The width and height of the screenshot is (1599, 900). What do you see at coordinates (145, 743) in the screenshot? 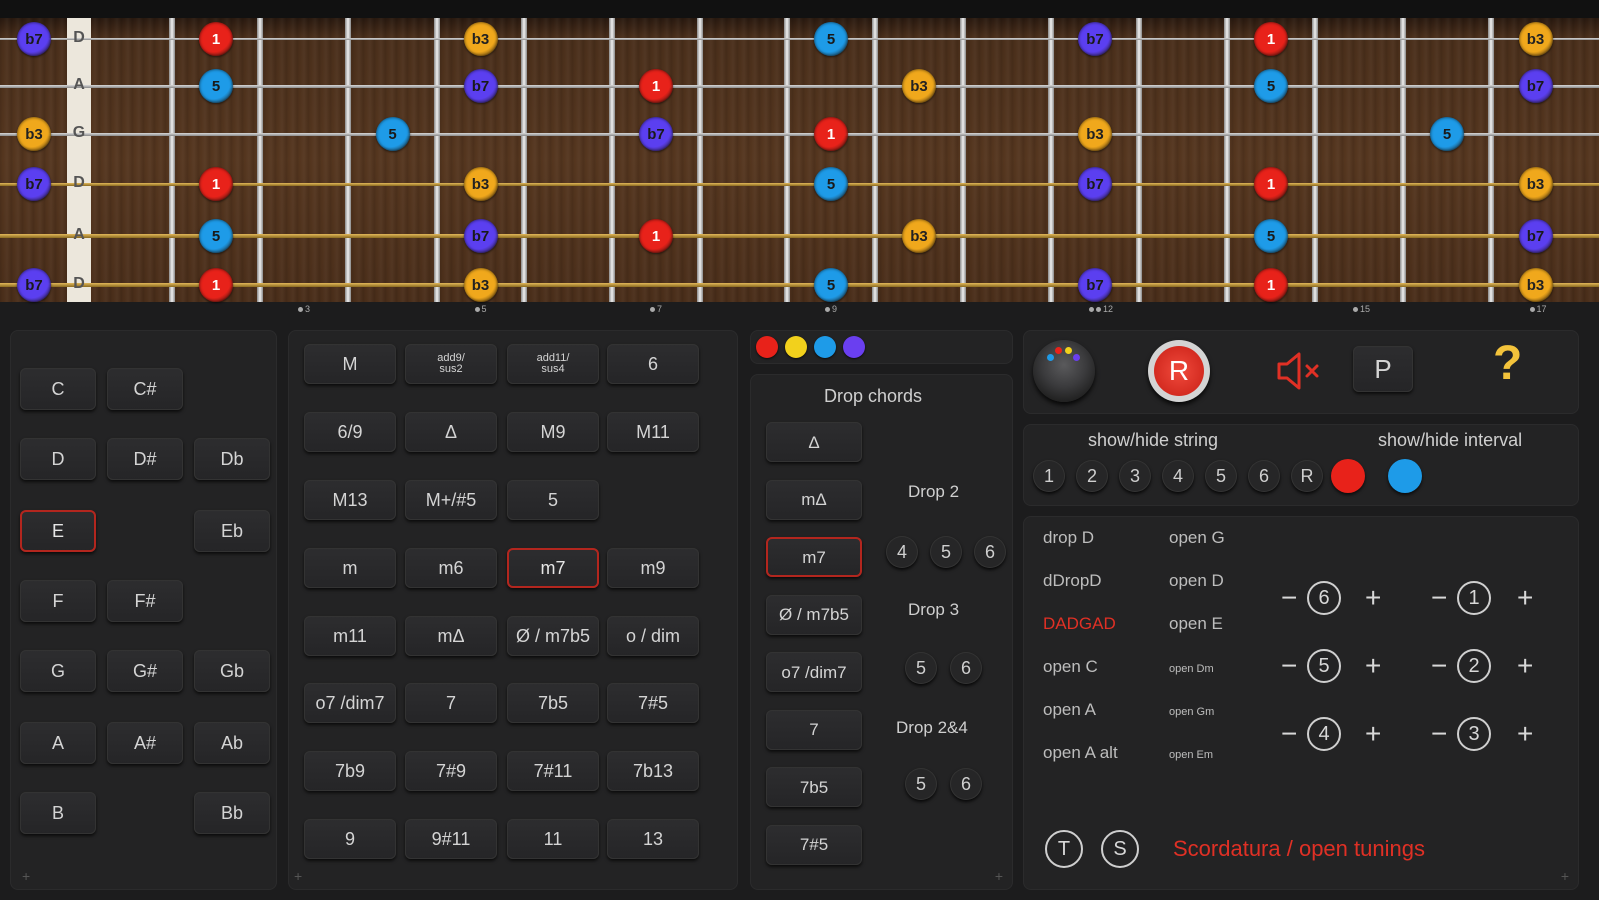
I see `root-asharp-button: A#` at bounding box center [145, 743].